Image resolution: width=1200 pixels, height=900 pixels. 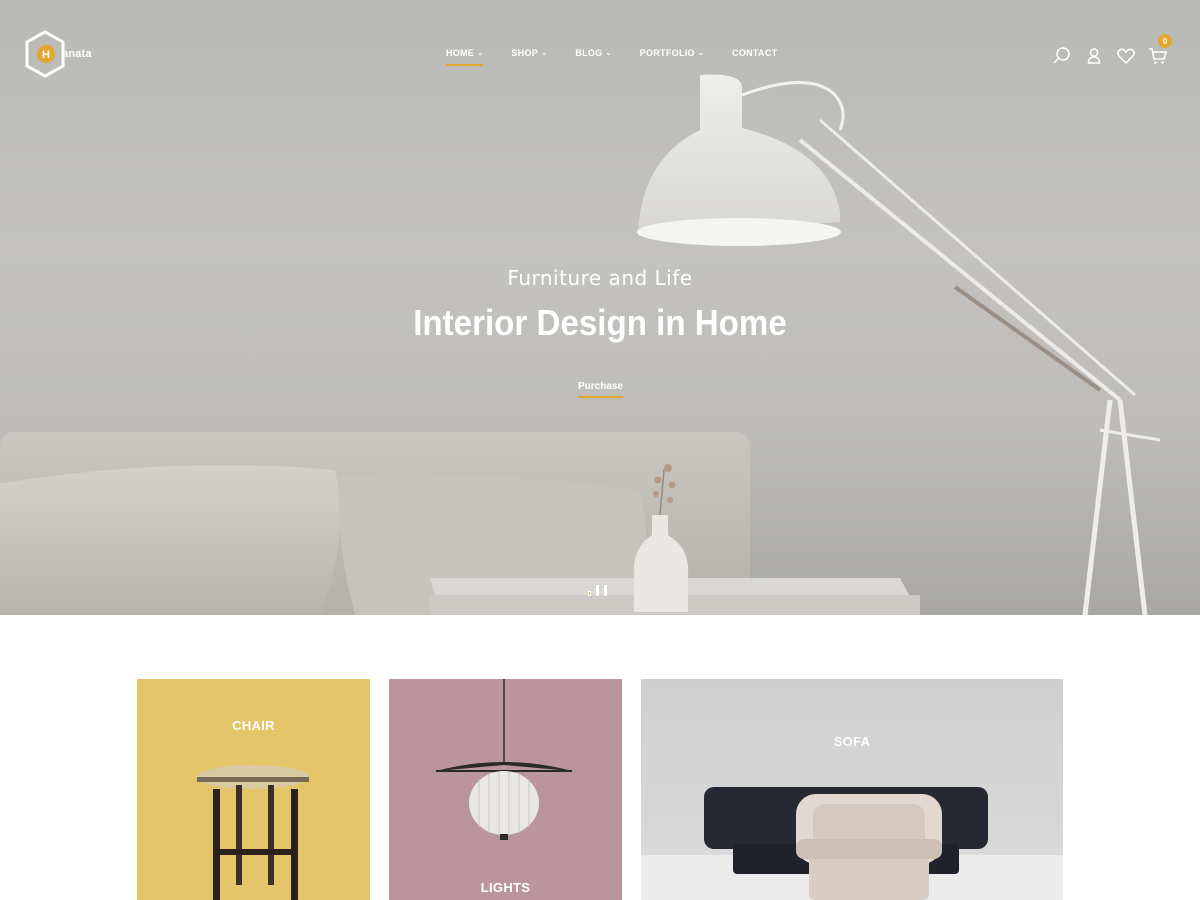 I want to click on category-card-lights: LIGHTS, so click(x=505, y=789).